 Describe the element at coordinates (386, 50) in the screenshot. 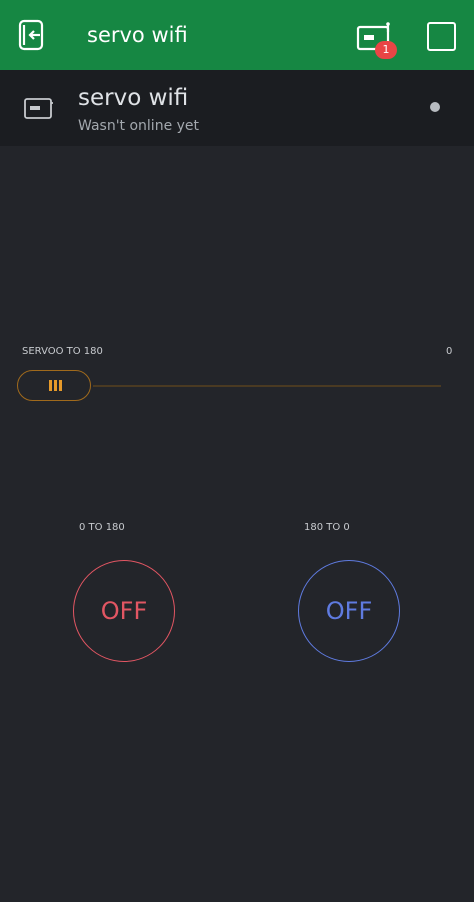

I see `notification-badge: 1` at that location.